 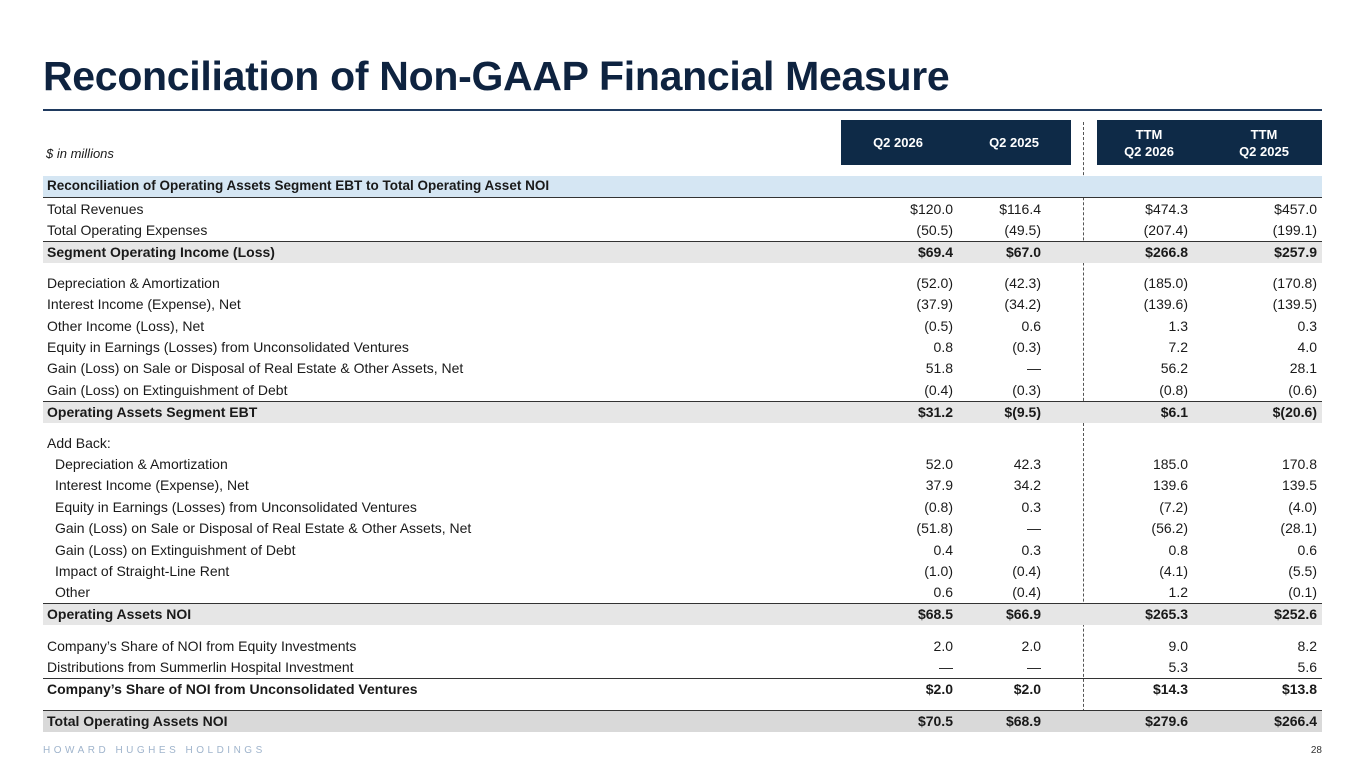 What do you see at coordinates (1023, 252) in the screenshot?
I see `row-value: $67.0` at bounding box center [1023, 252].